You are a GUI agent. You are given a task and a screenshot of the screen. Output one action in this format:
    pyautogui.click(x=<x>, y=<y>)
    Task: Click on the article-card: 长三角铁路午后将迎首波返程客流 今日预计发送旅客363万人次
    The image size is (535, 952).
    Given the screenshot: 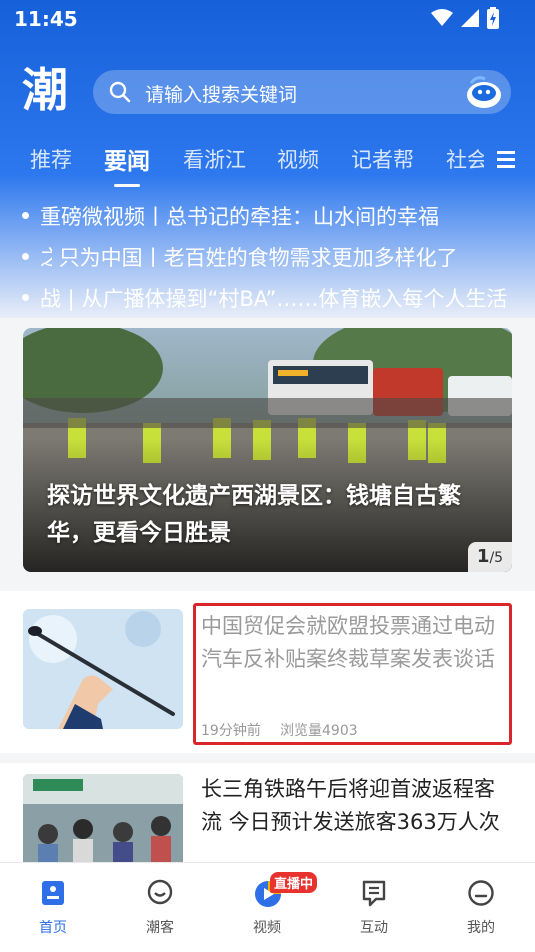 What is the action you would take?
    pyautogui.click(x=267, y=823)
    